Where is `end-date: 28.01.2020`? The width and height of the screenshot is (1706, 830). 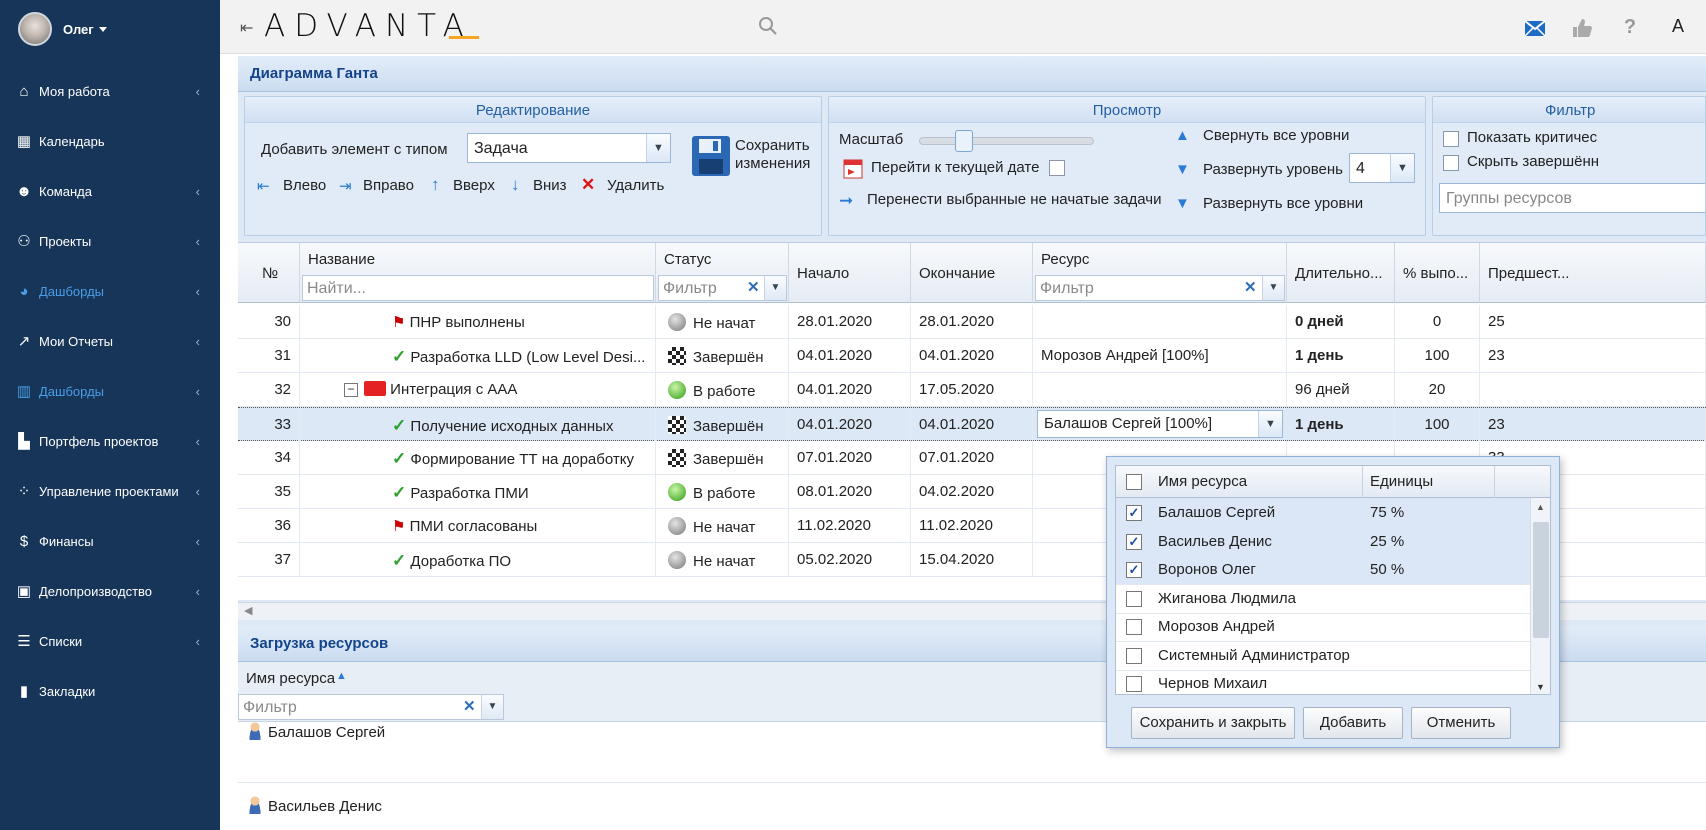
end-date: 28.01.2020 is located at coordinates (972, 321).